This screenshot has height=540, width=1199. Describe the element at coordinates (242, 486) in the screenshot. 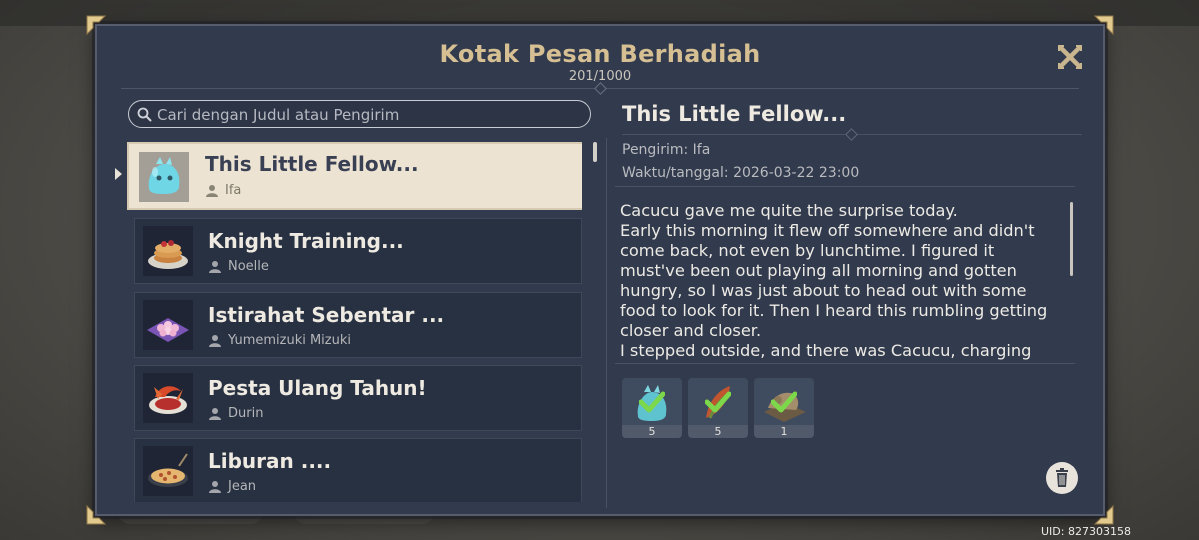

I see `mail-sender: Jean` at that location.